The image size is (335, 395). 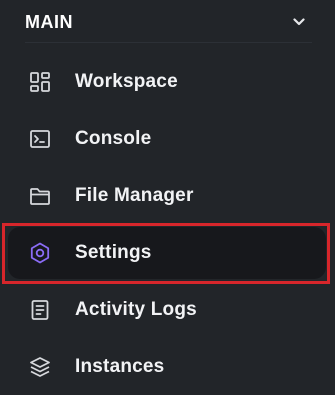 I want to click on sidebar-item-label: Instances, so click(x=120, y=366).